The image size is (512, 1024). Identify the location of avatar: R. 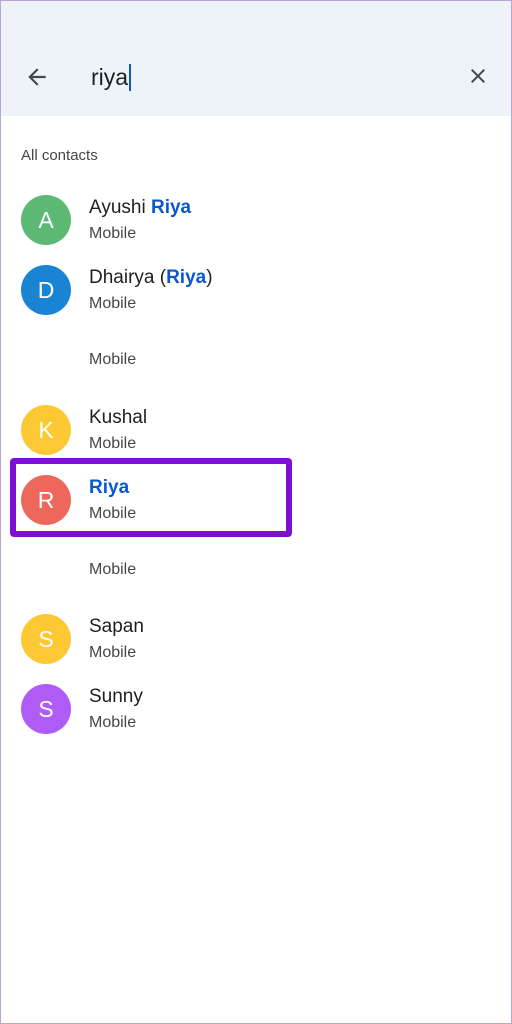
(46, 500).